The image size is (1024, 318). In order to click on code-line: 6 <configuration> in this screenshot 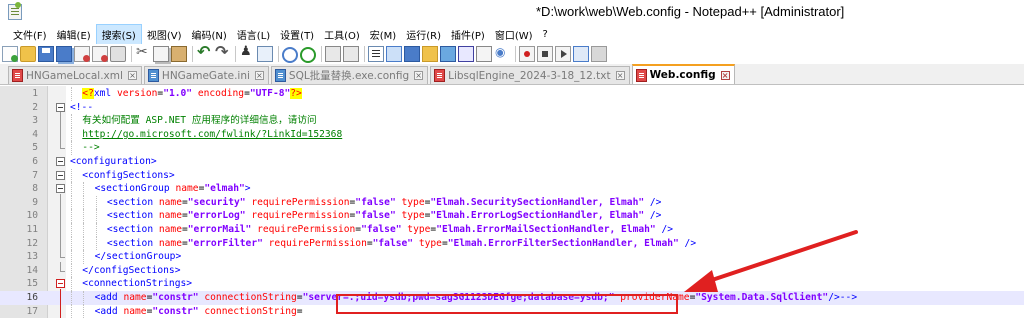, I will do `click(512, 162)`.